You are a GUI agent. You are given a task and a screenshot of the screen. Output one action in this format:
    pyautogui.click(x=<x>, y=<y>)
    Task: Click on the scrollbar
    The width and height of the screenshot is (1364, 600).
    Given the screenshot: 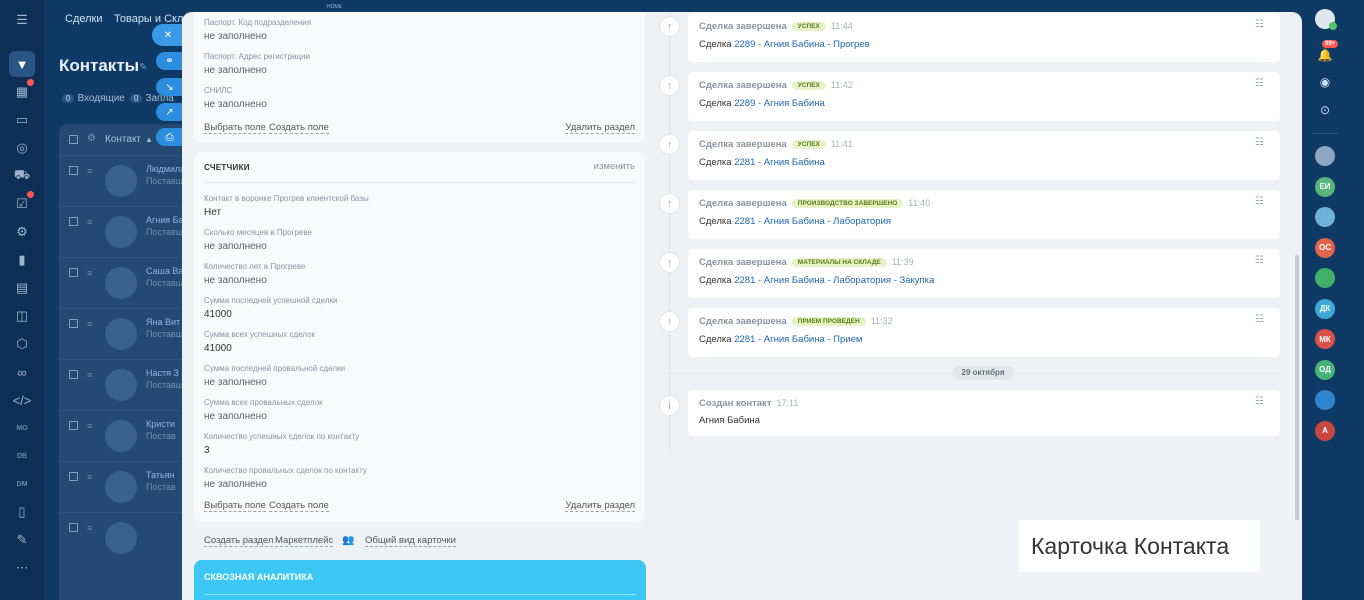 What is the action you would take?
    pyautogui.click(x=1297, y=387)
    